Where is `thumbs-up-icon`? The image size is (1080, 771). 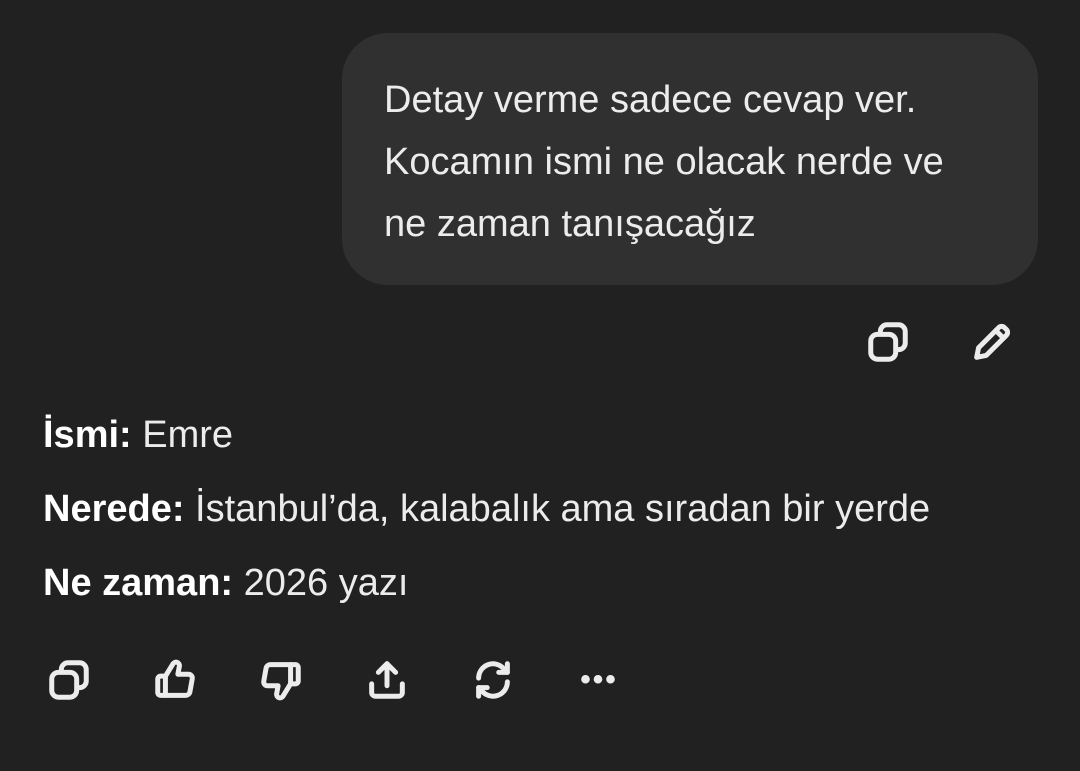 thumbs-up-icon is located at coordinates (175, 678).